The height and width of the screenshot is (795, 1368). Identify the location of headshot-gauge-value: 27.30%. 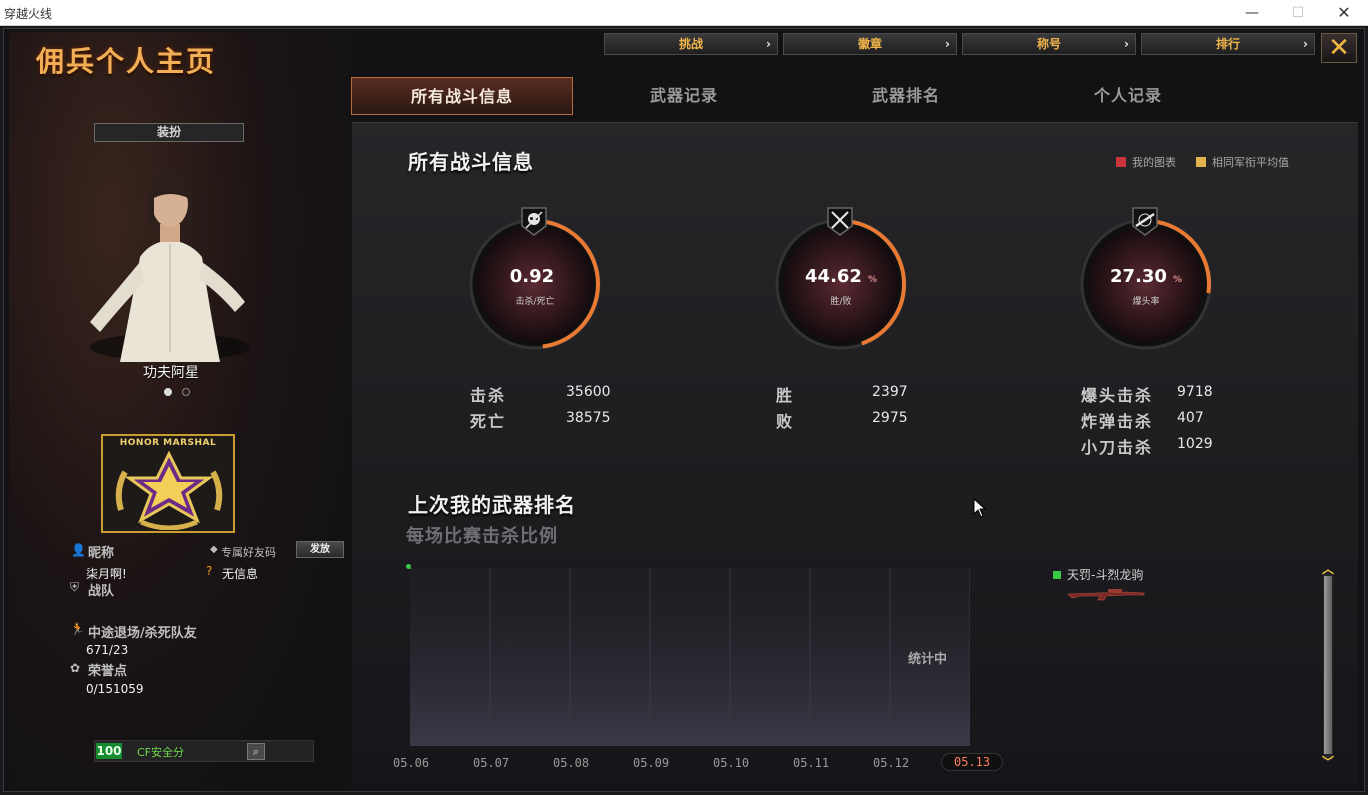
(1146, 276).